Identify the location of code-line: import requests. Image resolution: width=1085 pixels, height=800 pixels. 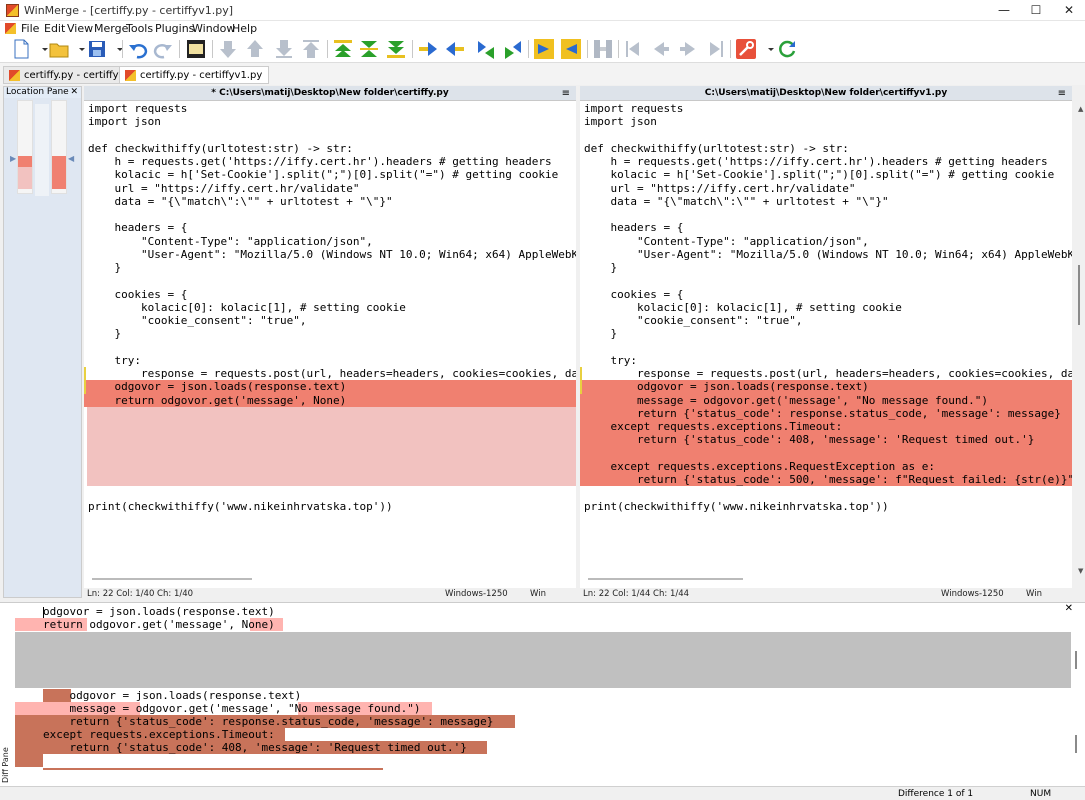
(138, 108).